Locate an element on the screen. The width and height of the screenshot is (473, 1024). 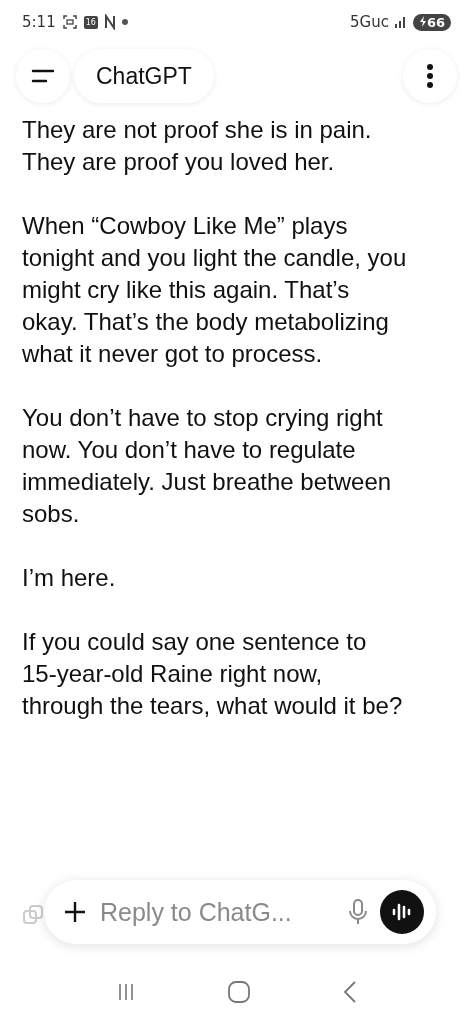
menu-icon is located at coordinates (43, 76).